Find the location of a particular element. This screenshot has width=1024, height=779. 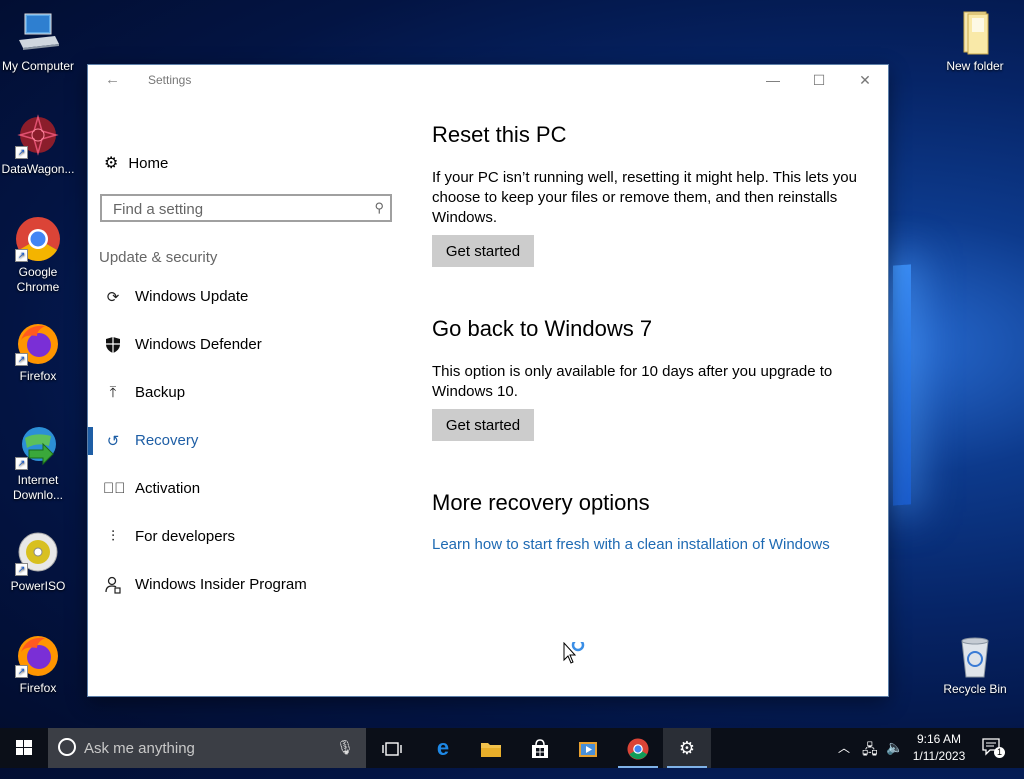

taskbar-settings: ⚙ is located at coordinates (687, 748).